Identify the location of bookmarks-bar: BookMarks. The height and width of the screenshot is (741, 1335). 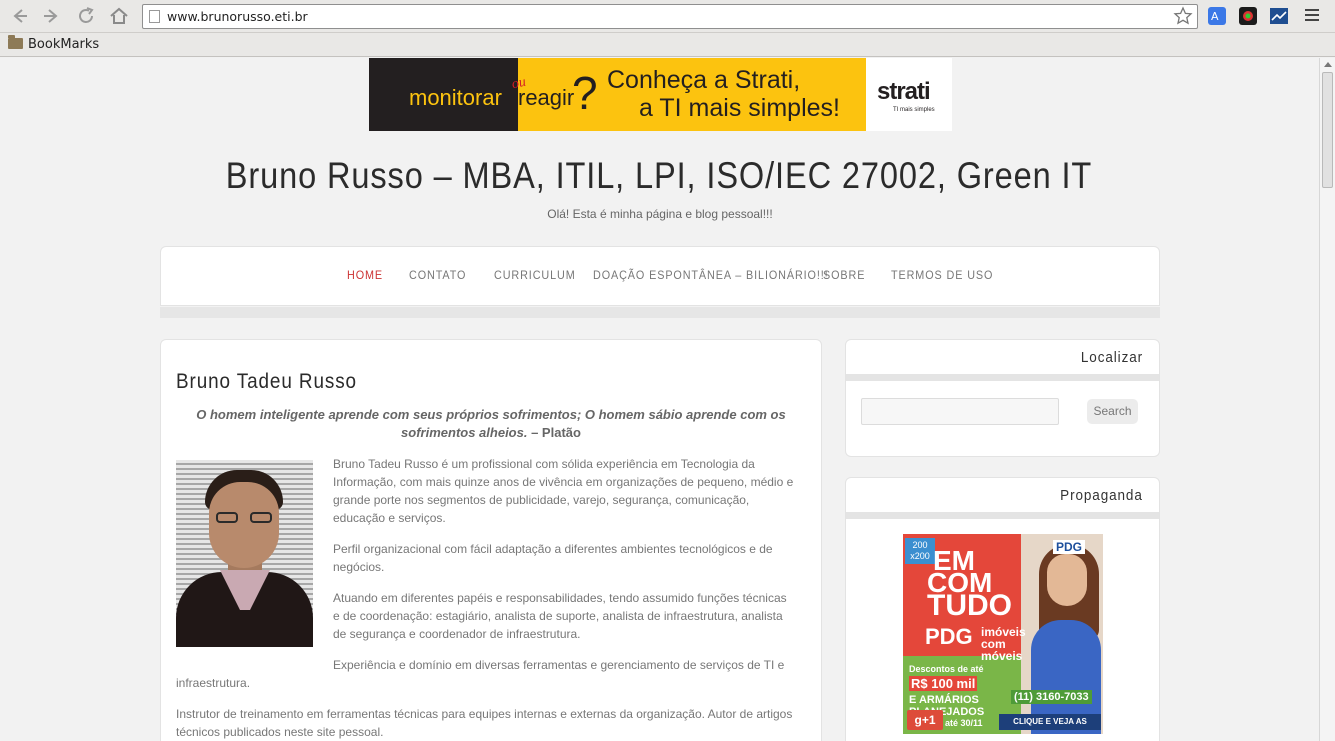
(667, 45).